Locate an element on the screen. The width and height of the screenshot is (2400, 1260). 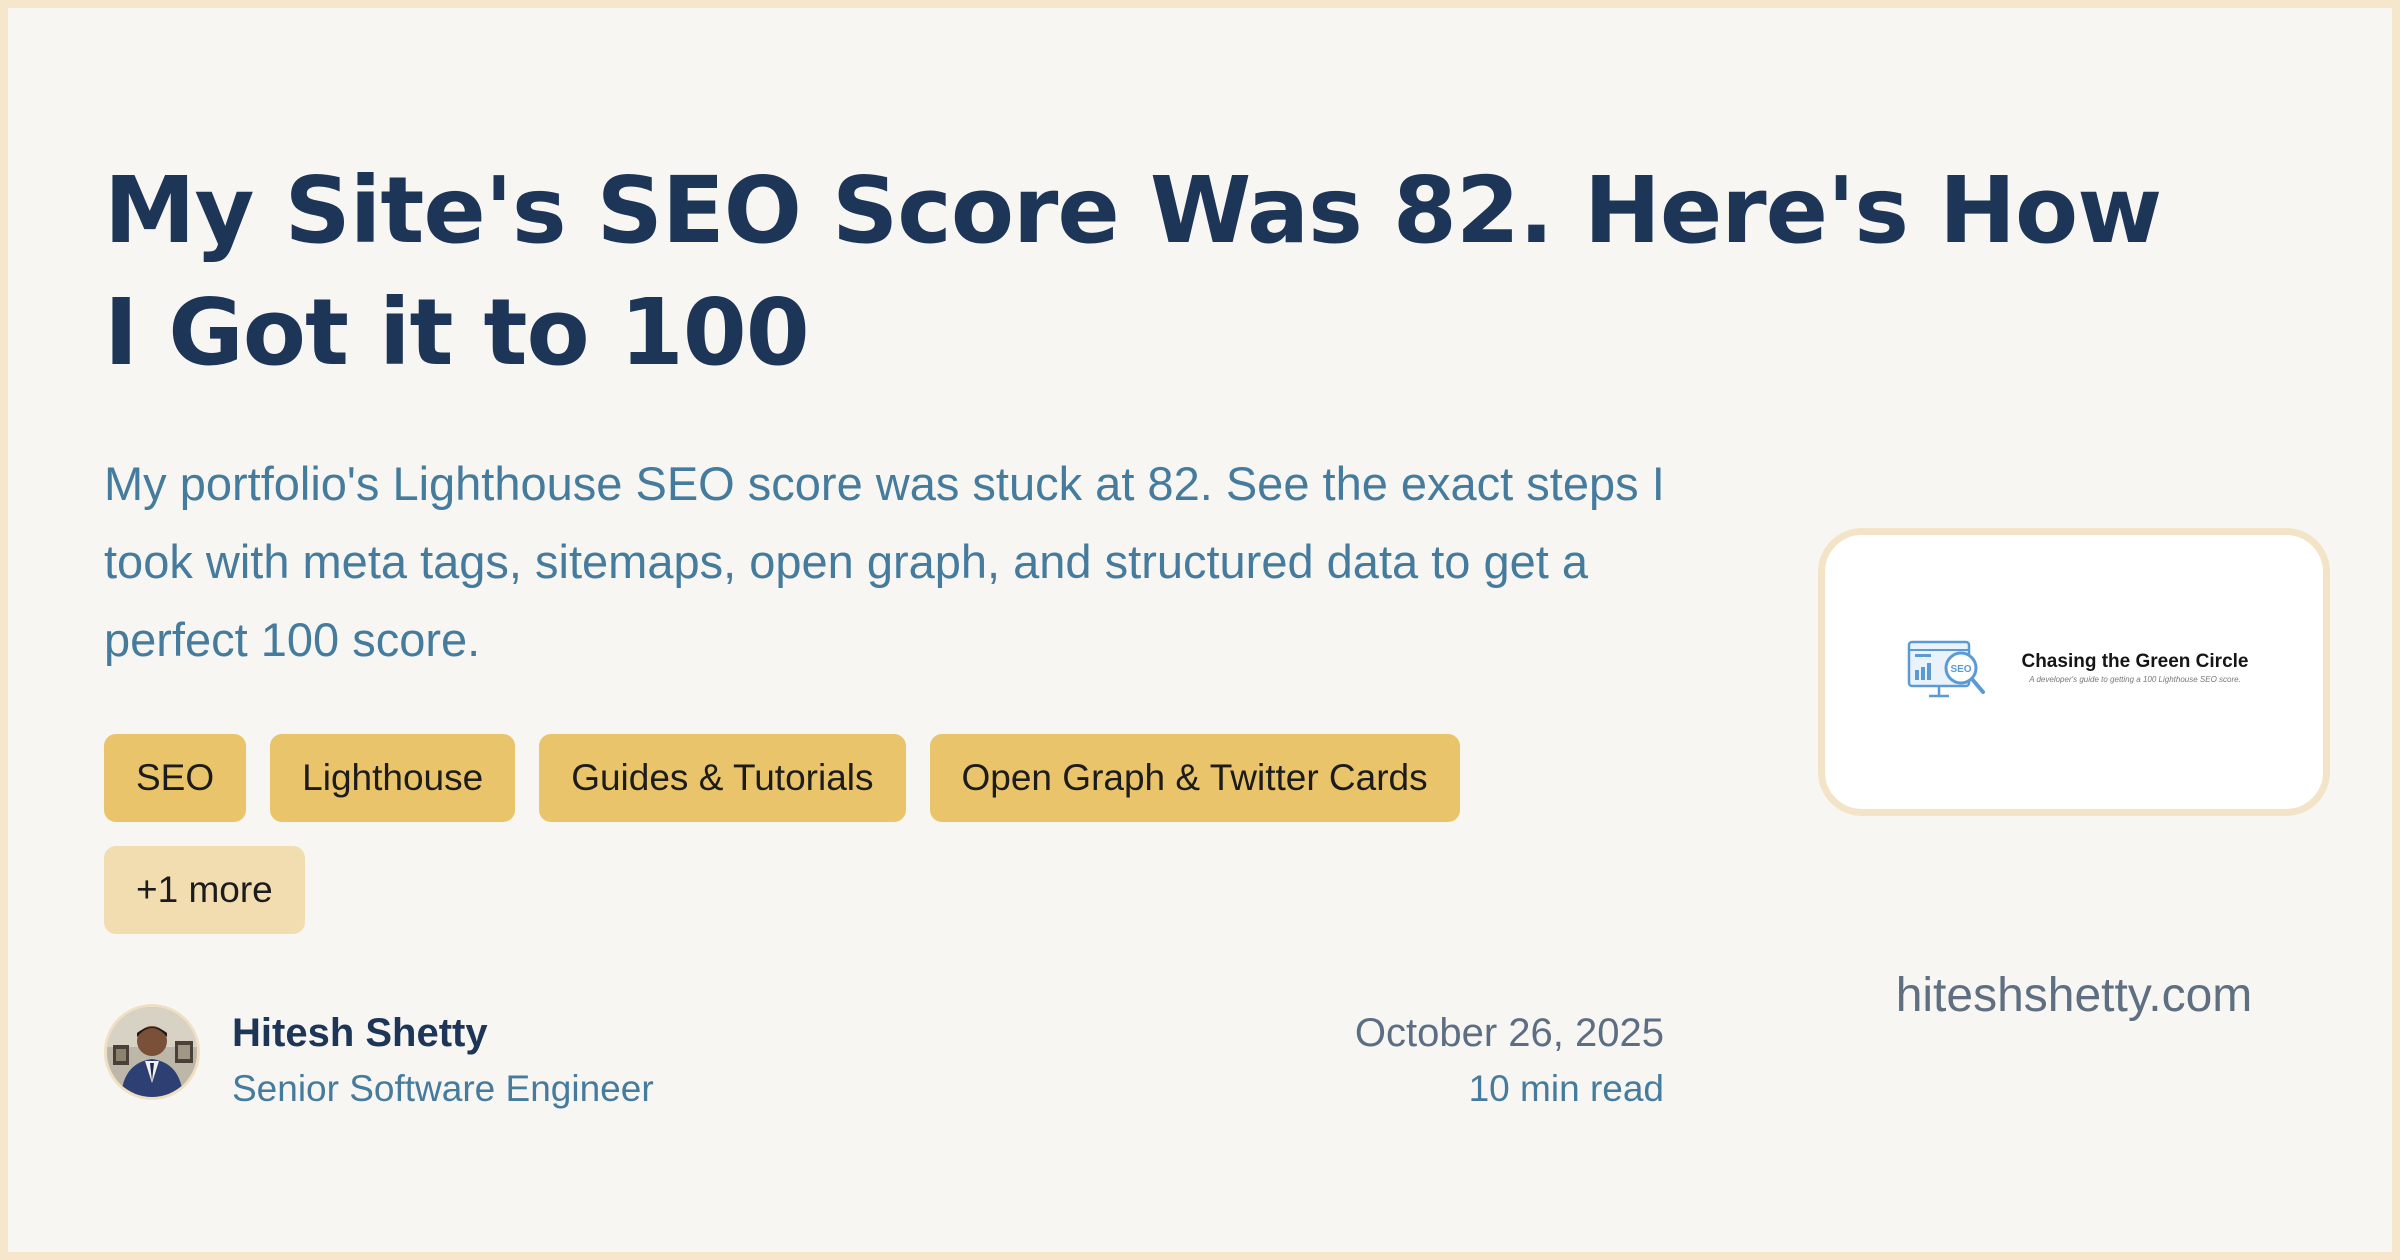
more-tags-button: +1 more is located at coordinates (204, 890).